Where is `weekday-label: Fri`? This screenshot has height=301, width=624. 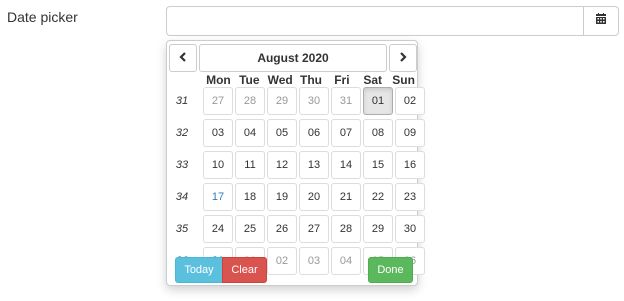 weekday-label: Fri is located at coordinates (342, 80).